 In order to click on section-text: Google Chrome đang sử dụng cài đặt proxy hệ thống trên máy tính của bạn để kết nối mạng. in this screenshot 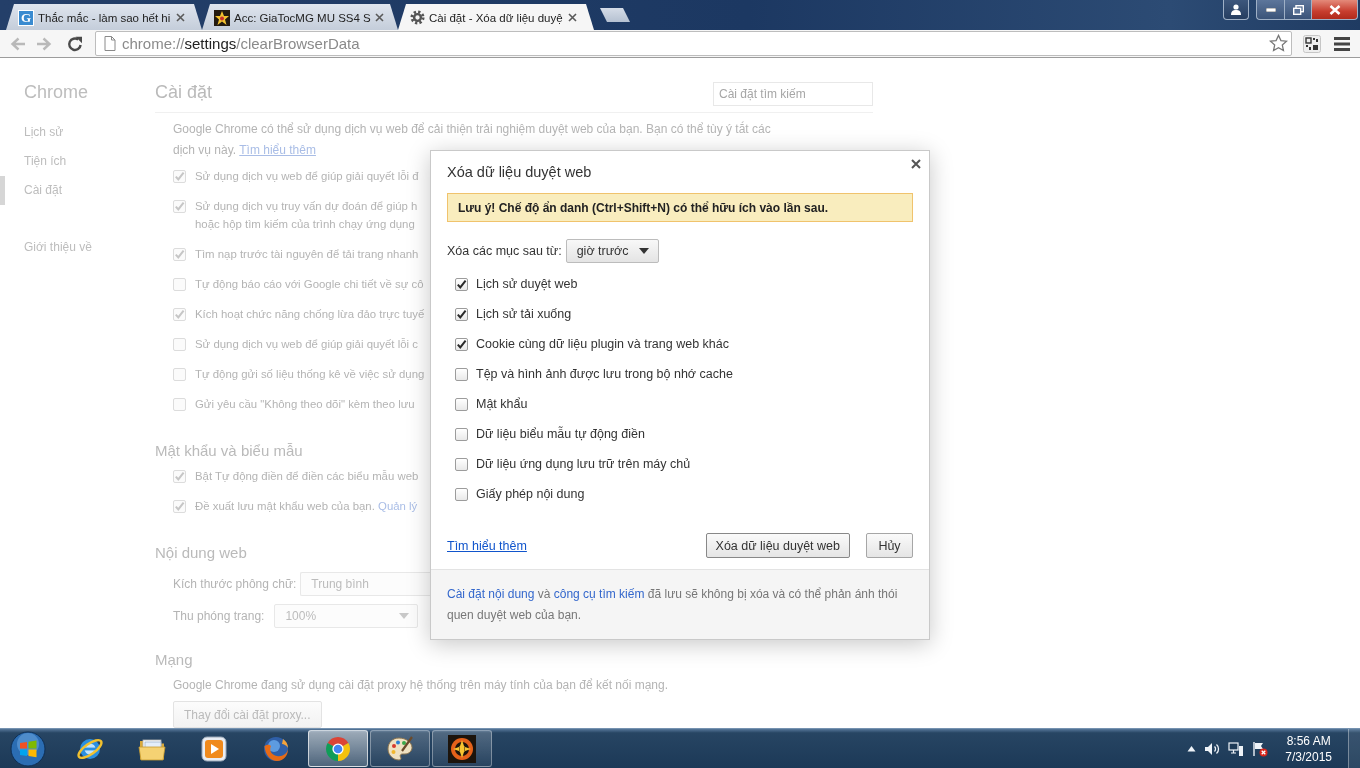, I will do `click(420, 685)`.